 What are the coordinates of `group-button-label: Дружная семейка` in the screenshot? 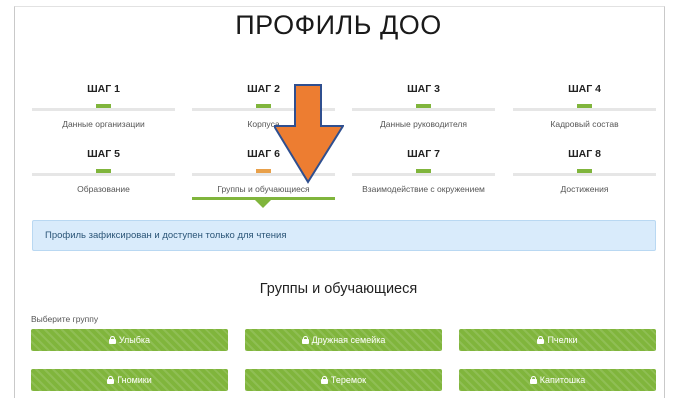 It's located at (348, 340).